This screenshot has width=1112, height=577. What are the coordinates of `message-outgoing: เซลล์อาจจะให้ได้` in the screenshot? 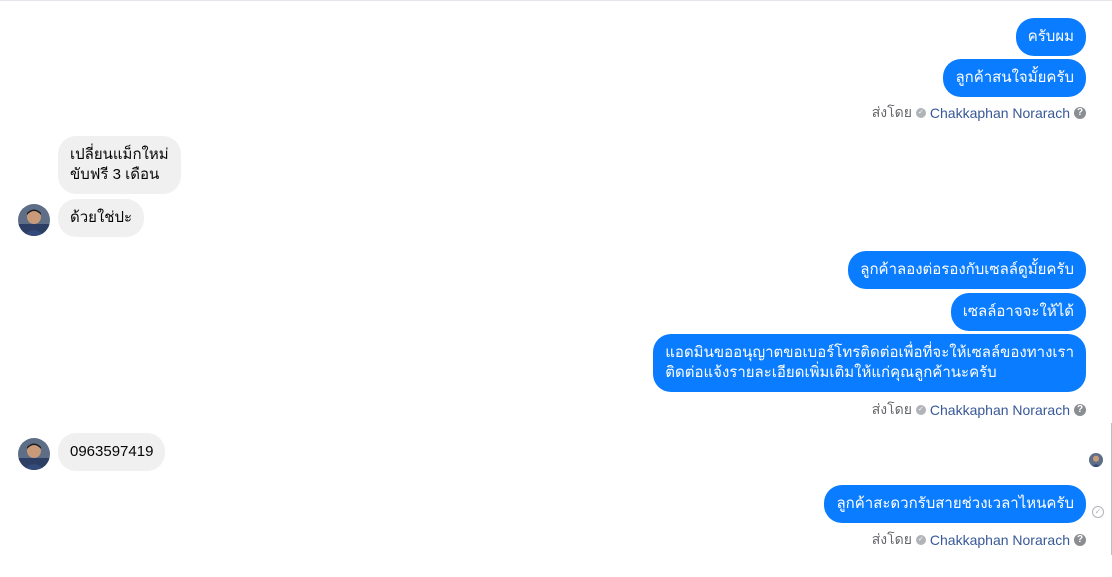 It's located at (1018, 312).